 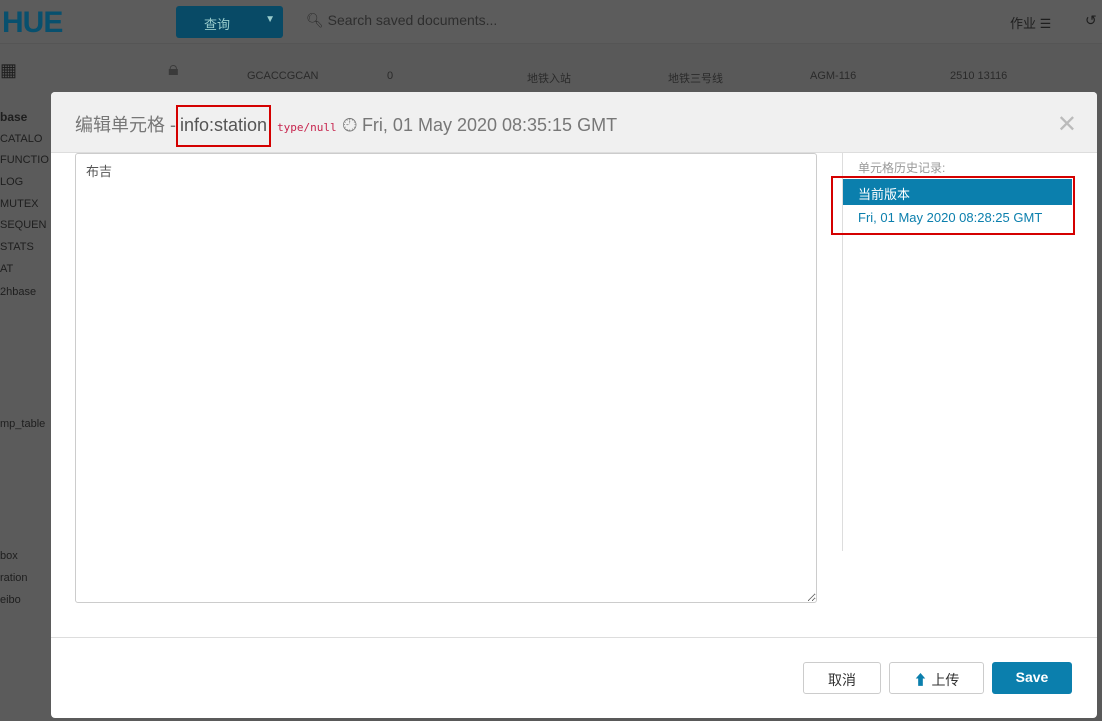 I want to click on sidebar-item: ration, so click(x=14, y=578).